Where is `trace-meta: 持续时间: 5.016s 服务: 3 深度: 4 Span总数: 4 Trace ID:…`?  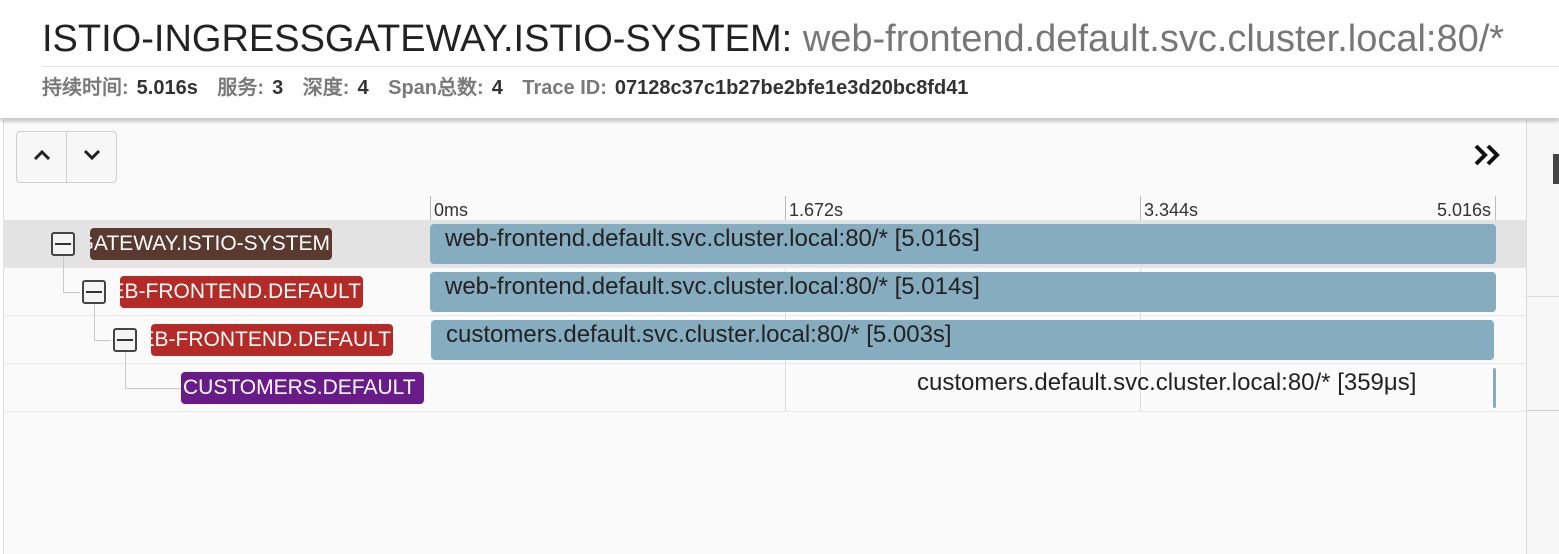 trace-meta: 持续时间: 5.016s 服务: 3 深度: 4 Span总数: 4 Trace ID:… is located at coordinates (512, 88).